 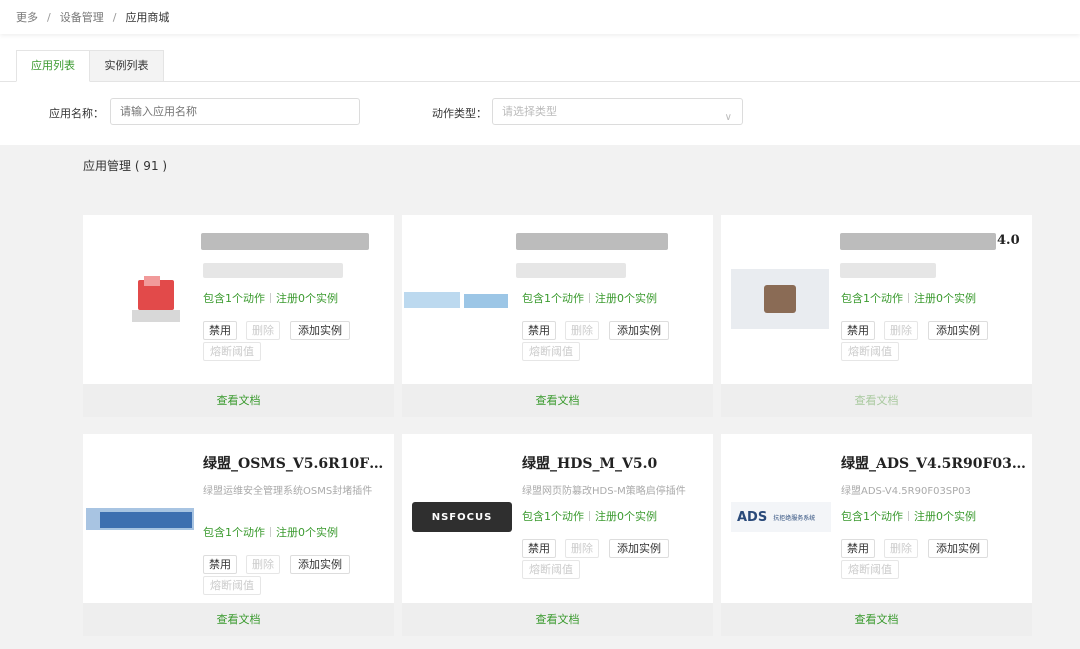 I want to click on app-title: 绿盟_HDS_M_V5.0, so click(x=590, y=464).